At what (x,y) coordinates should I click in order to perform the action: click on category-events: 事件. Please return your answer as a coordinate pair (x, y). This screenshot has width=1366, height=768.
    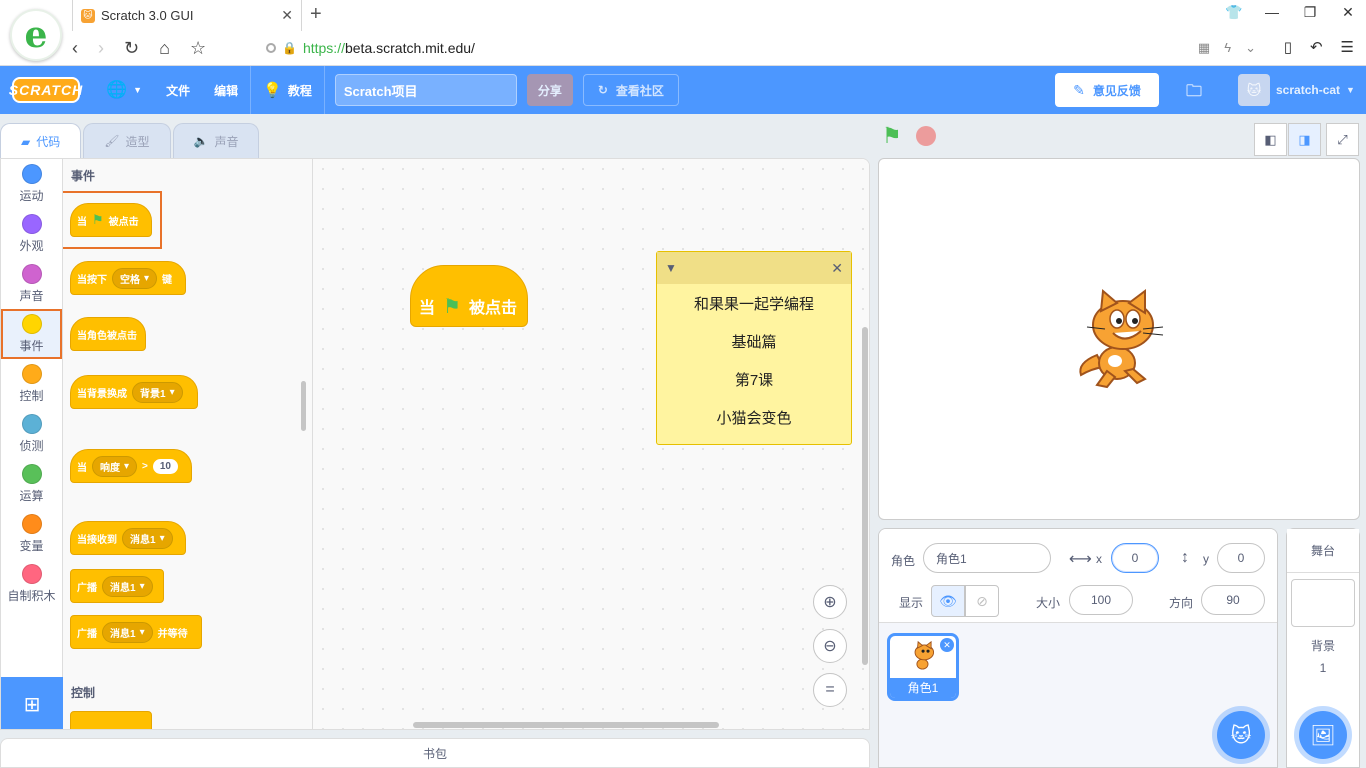
    Looking at the image, I should click on (31, 334).